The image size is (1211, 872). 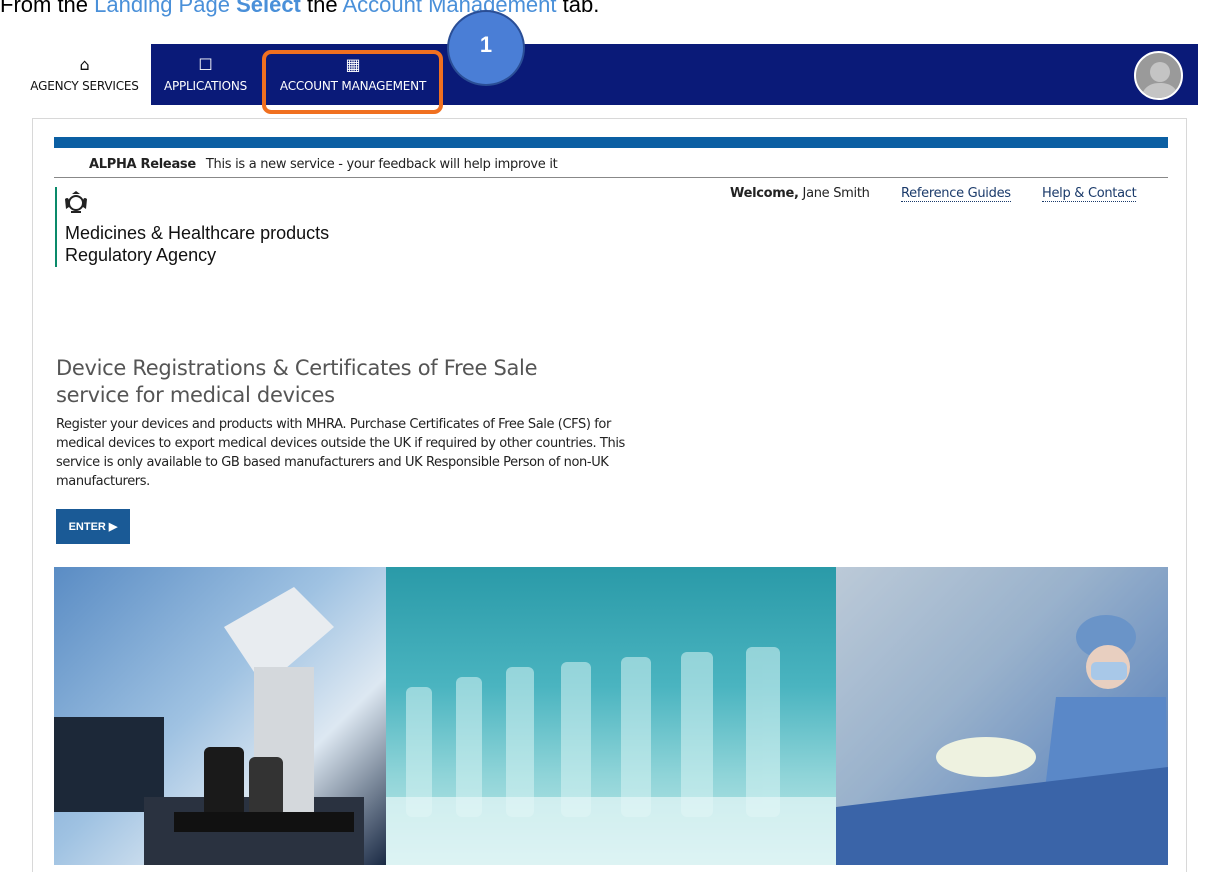 I want to click on org-name-line1: Medicines & Healthcare products, so click(x=197, y=233).